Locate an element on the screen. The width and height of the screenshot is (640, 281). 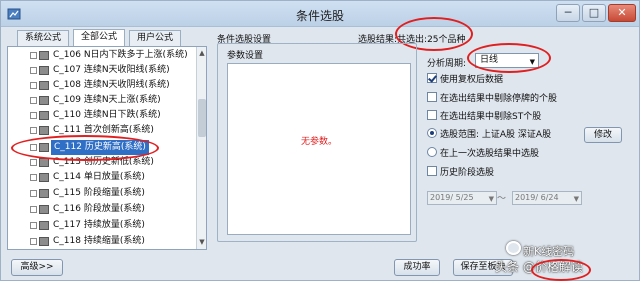
scroll-down-icon: ▼ is located at coordinates (202, 242).